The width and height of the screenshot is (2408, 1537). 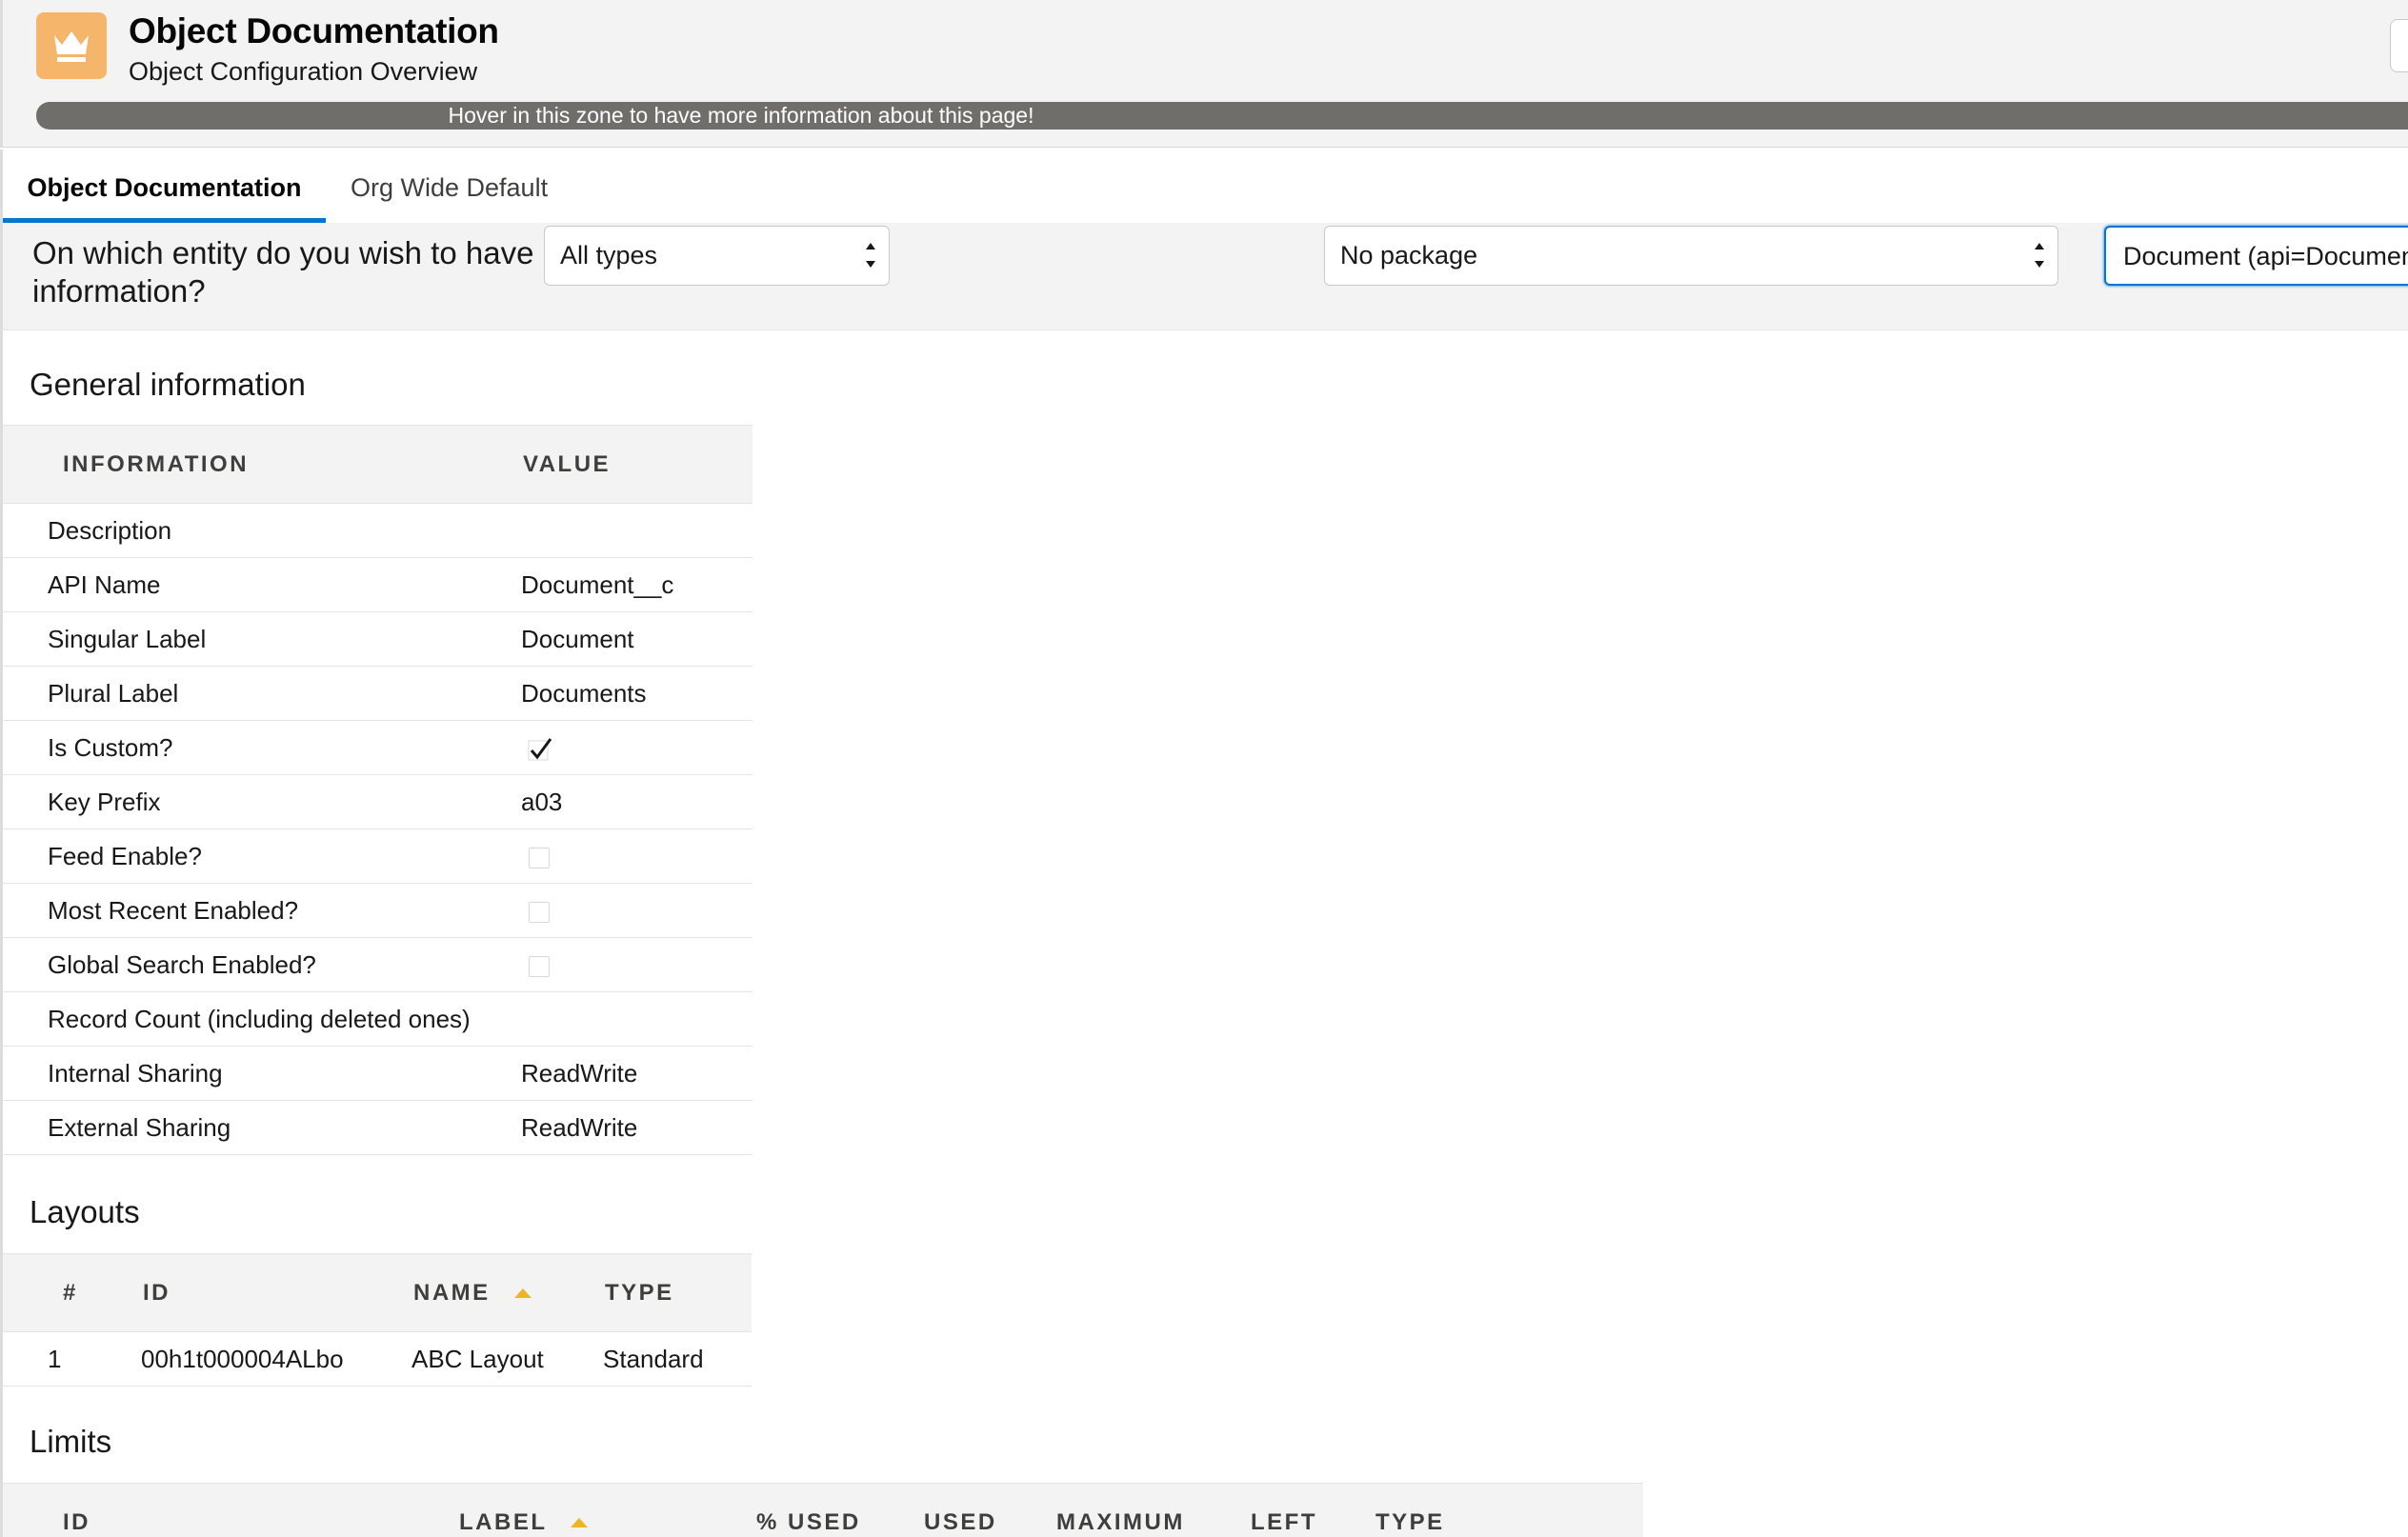 I want to click on info-label: Singular Label, so click(x=261, y=639).